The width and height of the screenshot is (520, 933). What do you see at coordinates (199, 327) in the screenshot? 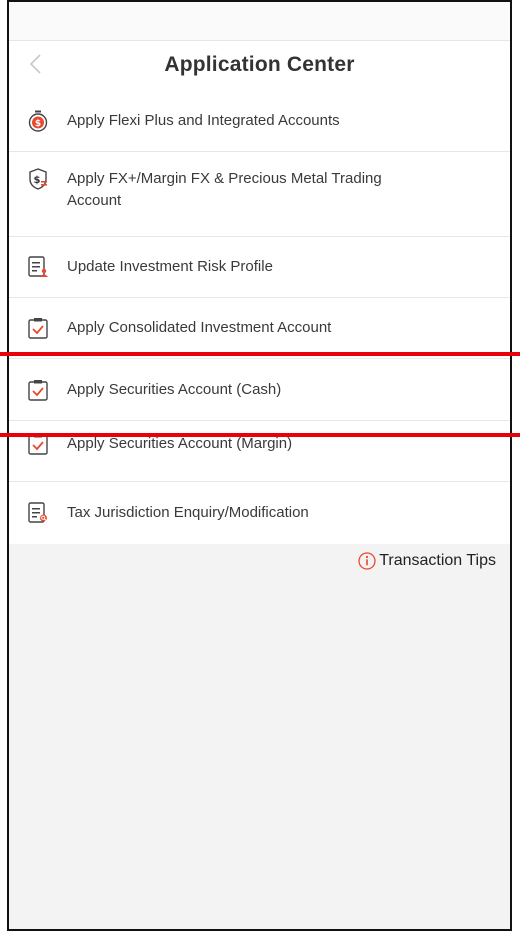
I see `list-item-label: Apply Consolidated Investment Account` at bounding box center [199, 327].